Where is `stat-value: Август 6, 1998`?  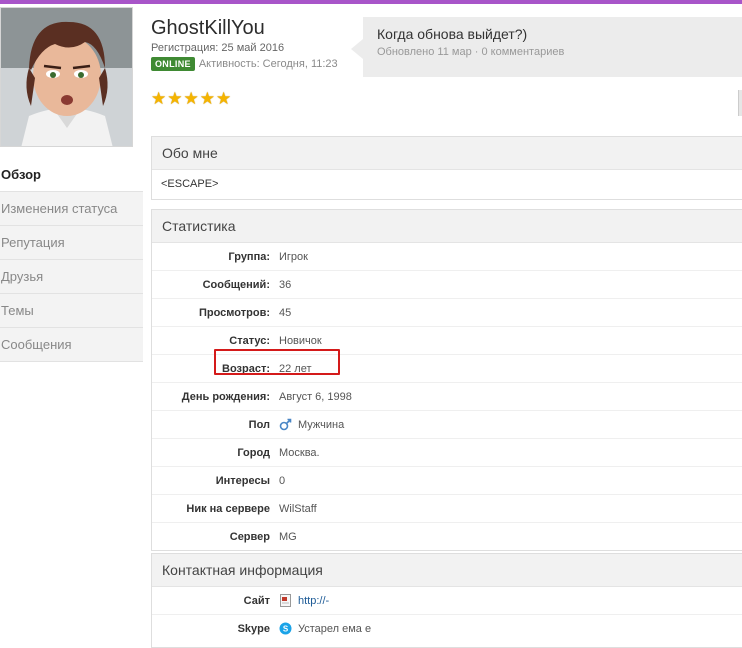
stat-value: Август 6, 1998 is located at coordinates (315, 396).